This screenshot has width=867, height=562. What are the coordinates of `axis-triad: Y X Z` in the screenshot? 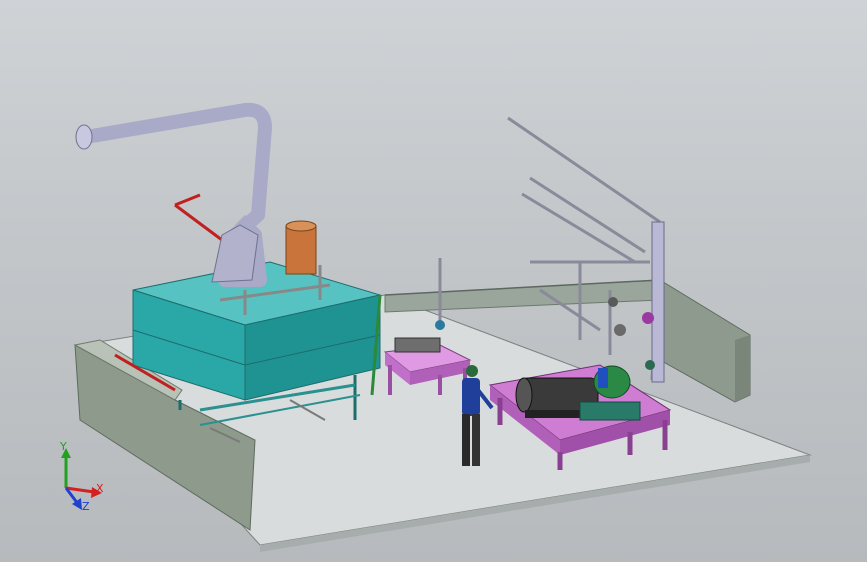 It's located at (79, 480).